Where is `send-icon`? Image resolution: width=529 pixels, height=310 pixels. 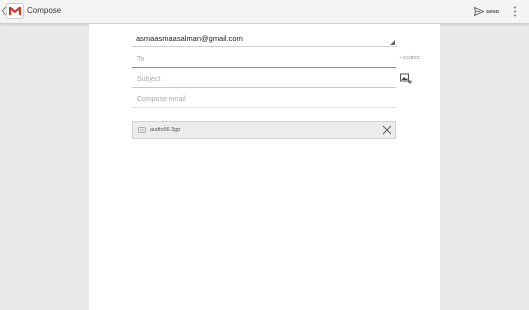
send-icon is located at coordinates (479, 11).